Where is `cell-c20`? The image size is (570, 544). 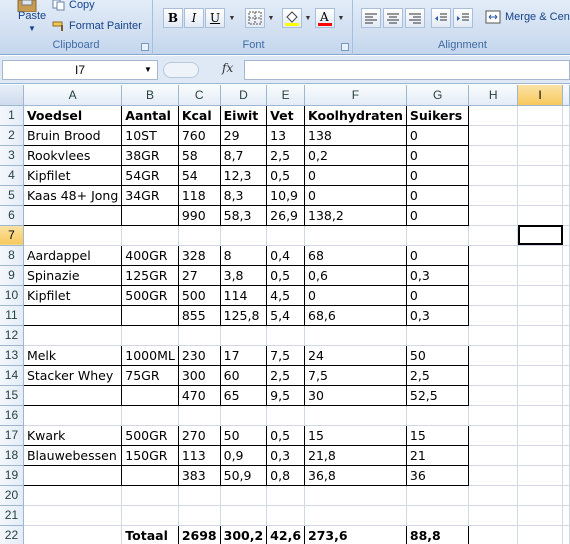
cell-c20 is located at coordinates (199, 495).